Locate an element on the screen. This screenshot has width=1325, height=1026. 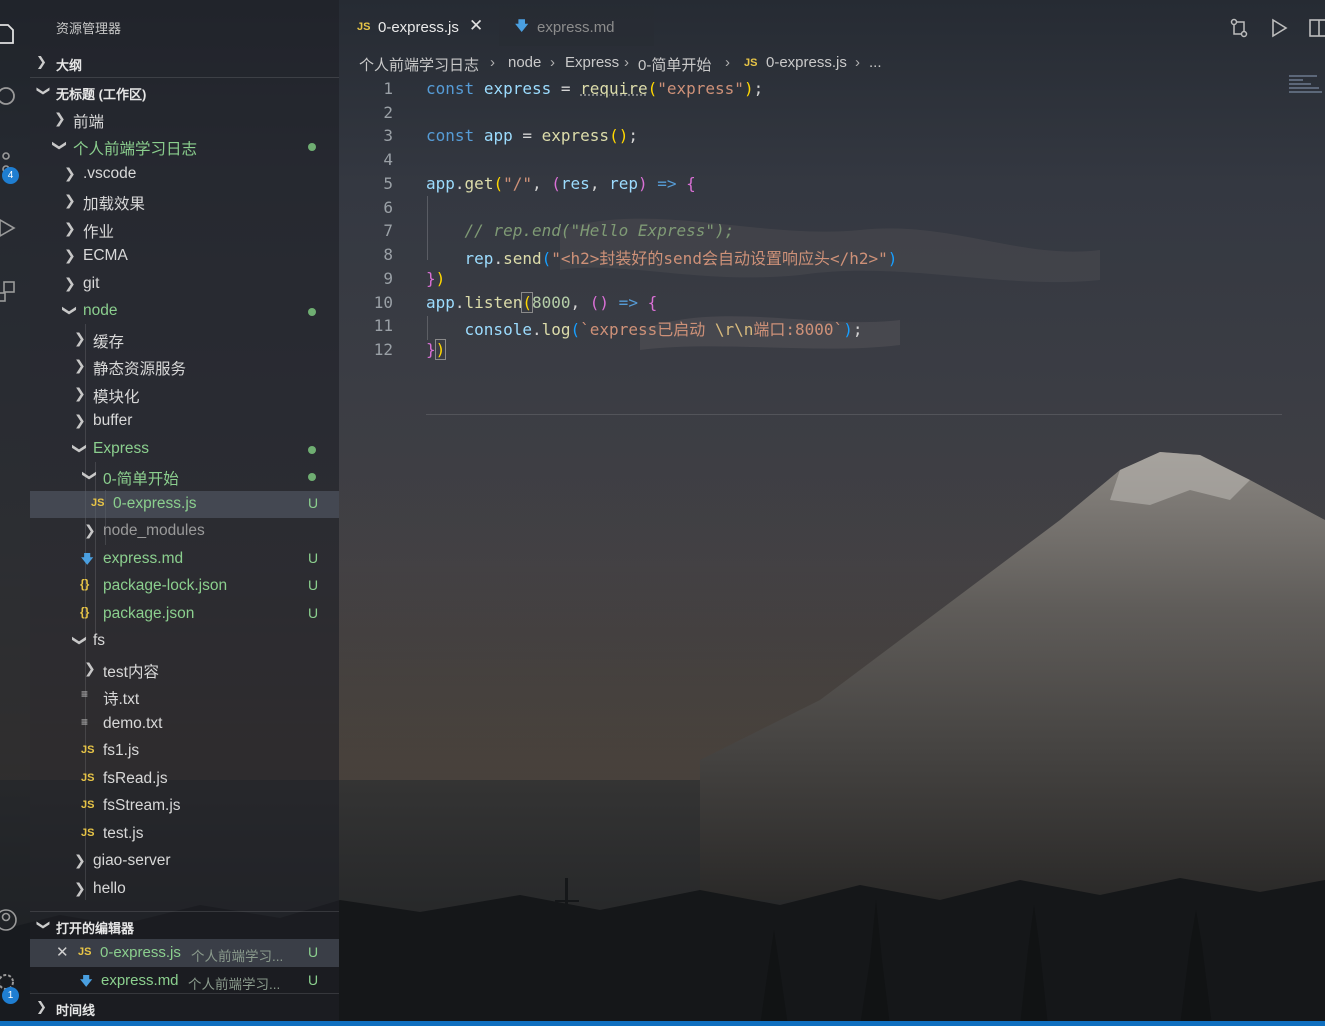
line-number: 5 is located at coordinates (388, 183).